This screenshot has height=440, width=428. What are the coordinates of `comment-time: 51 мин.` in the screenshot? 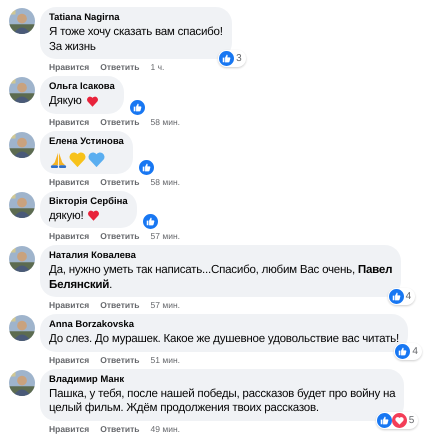 It's located at (165, 360).